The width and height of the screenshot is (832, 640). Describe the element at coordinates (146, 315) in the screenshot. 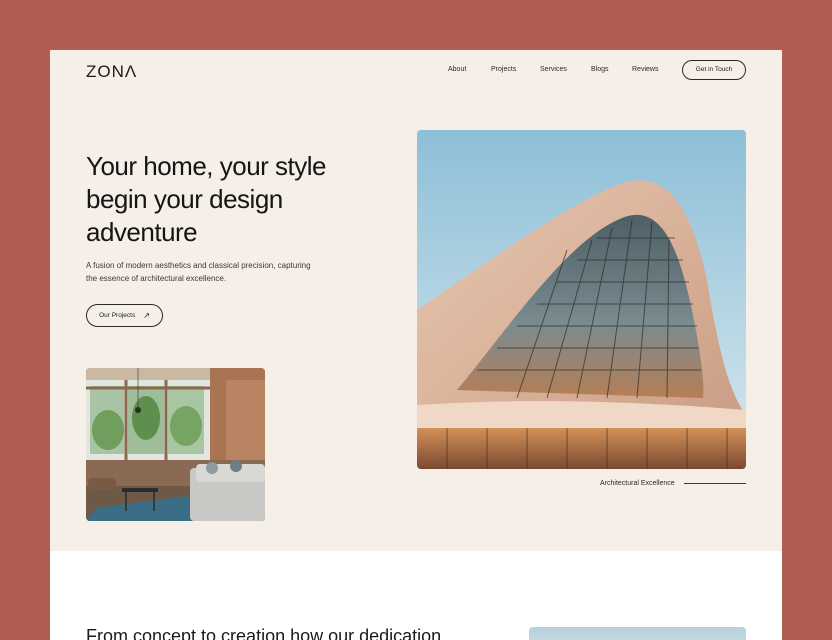

I see `arrow-up-right-icon: ↗` at that location.